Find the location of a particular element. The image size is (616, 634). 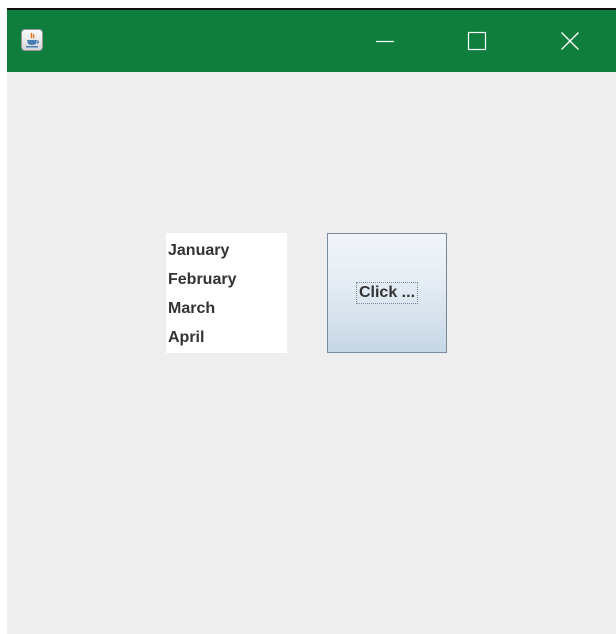

month-list: January February March April is located at coordinates (226, 293).